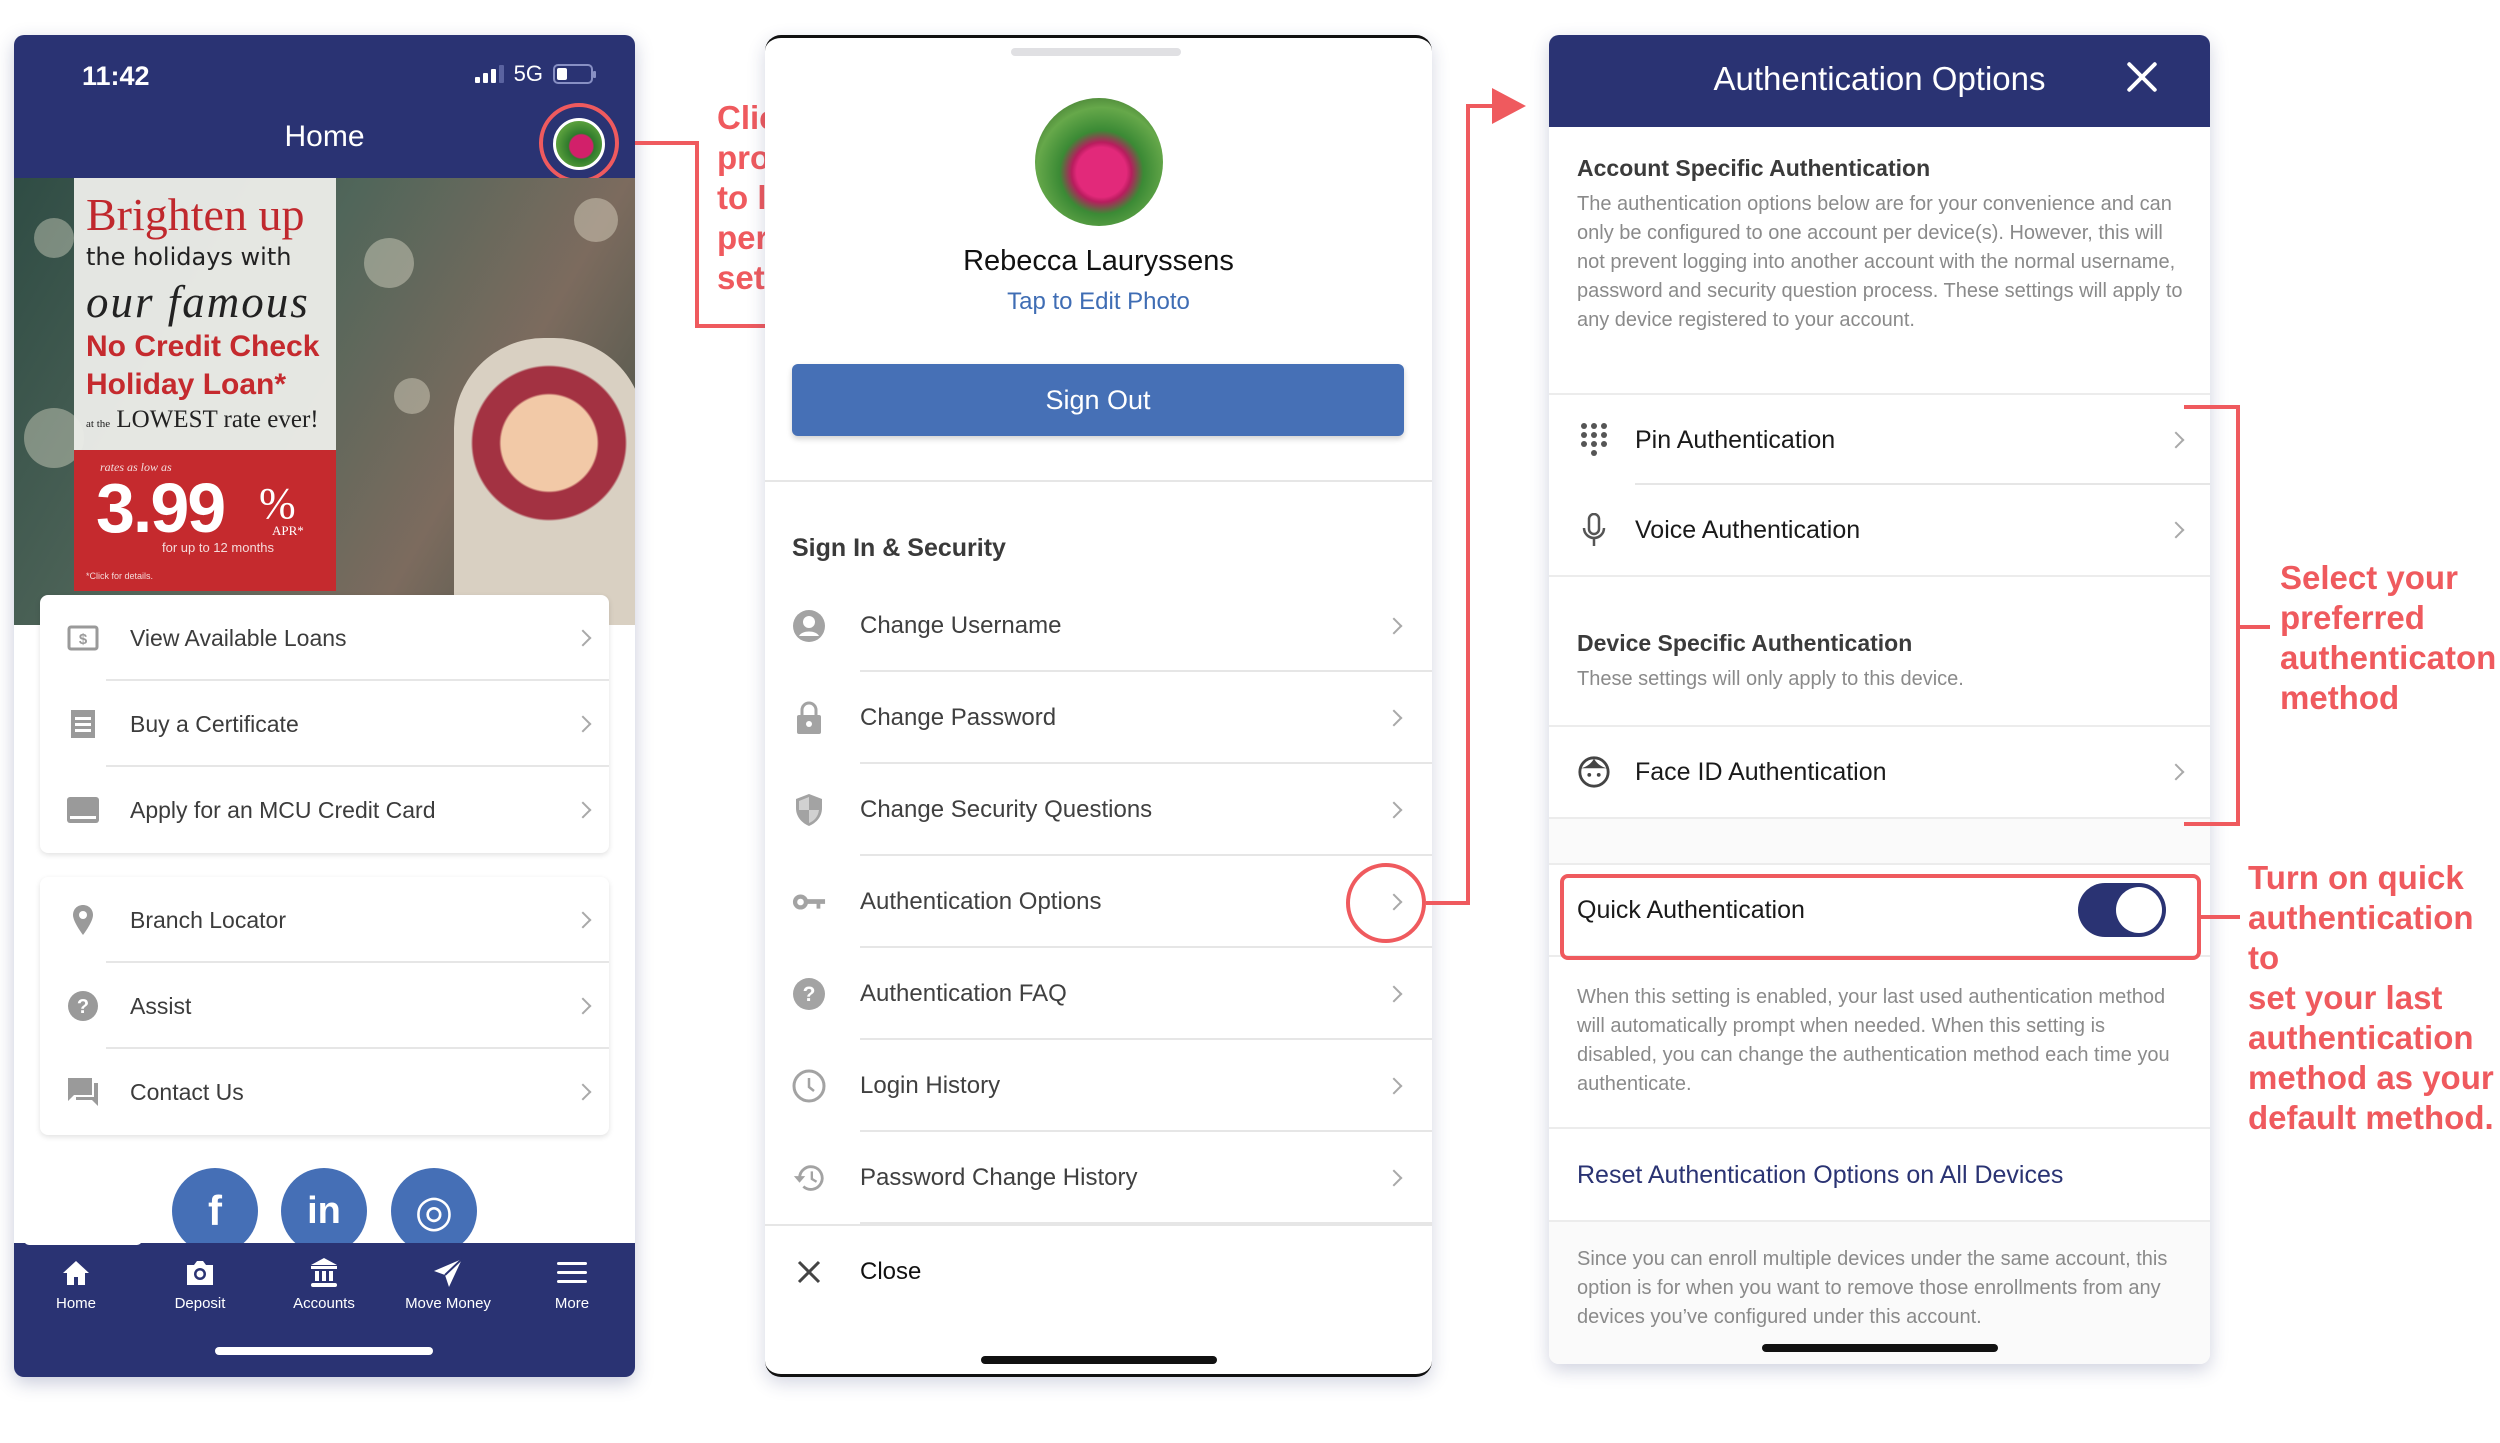 This screenshot has width=2500, height=1443. Describe the element at coordinates (161, 1005) in the screenshot. I see `menu-item-label: Assist` at that location.